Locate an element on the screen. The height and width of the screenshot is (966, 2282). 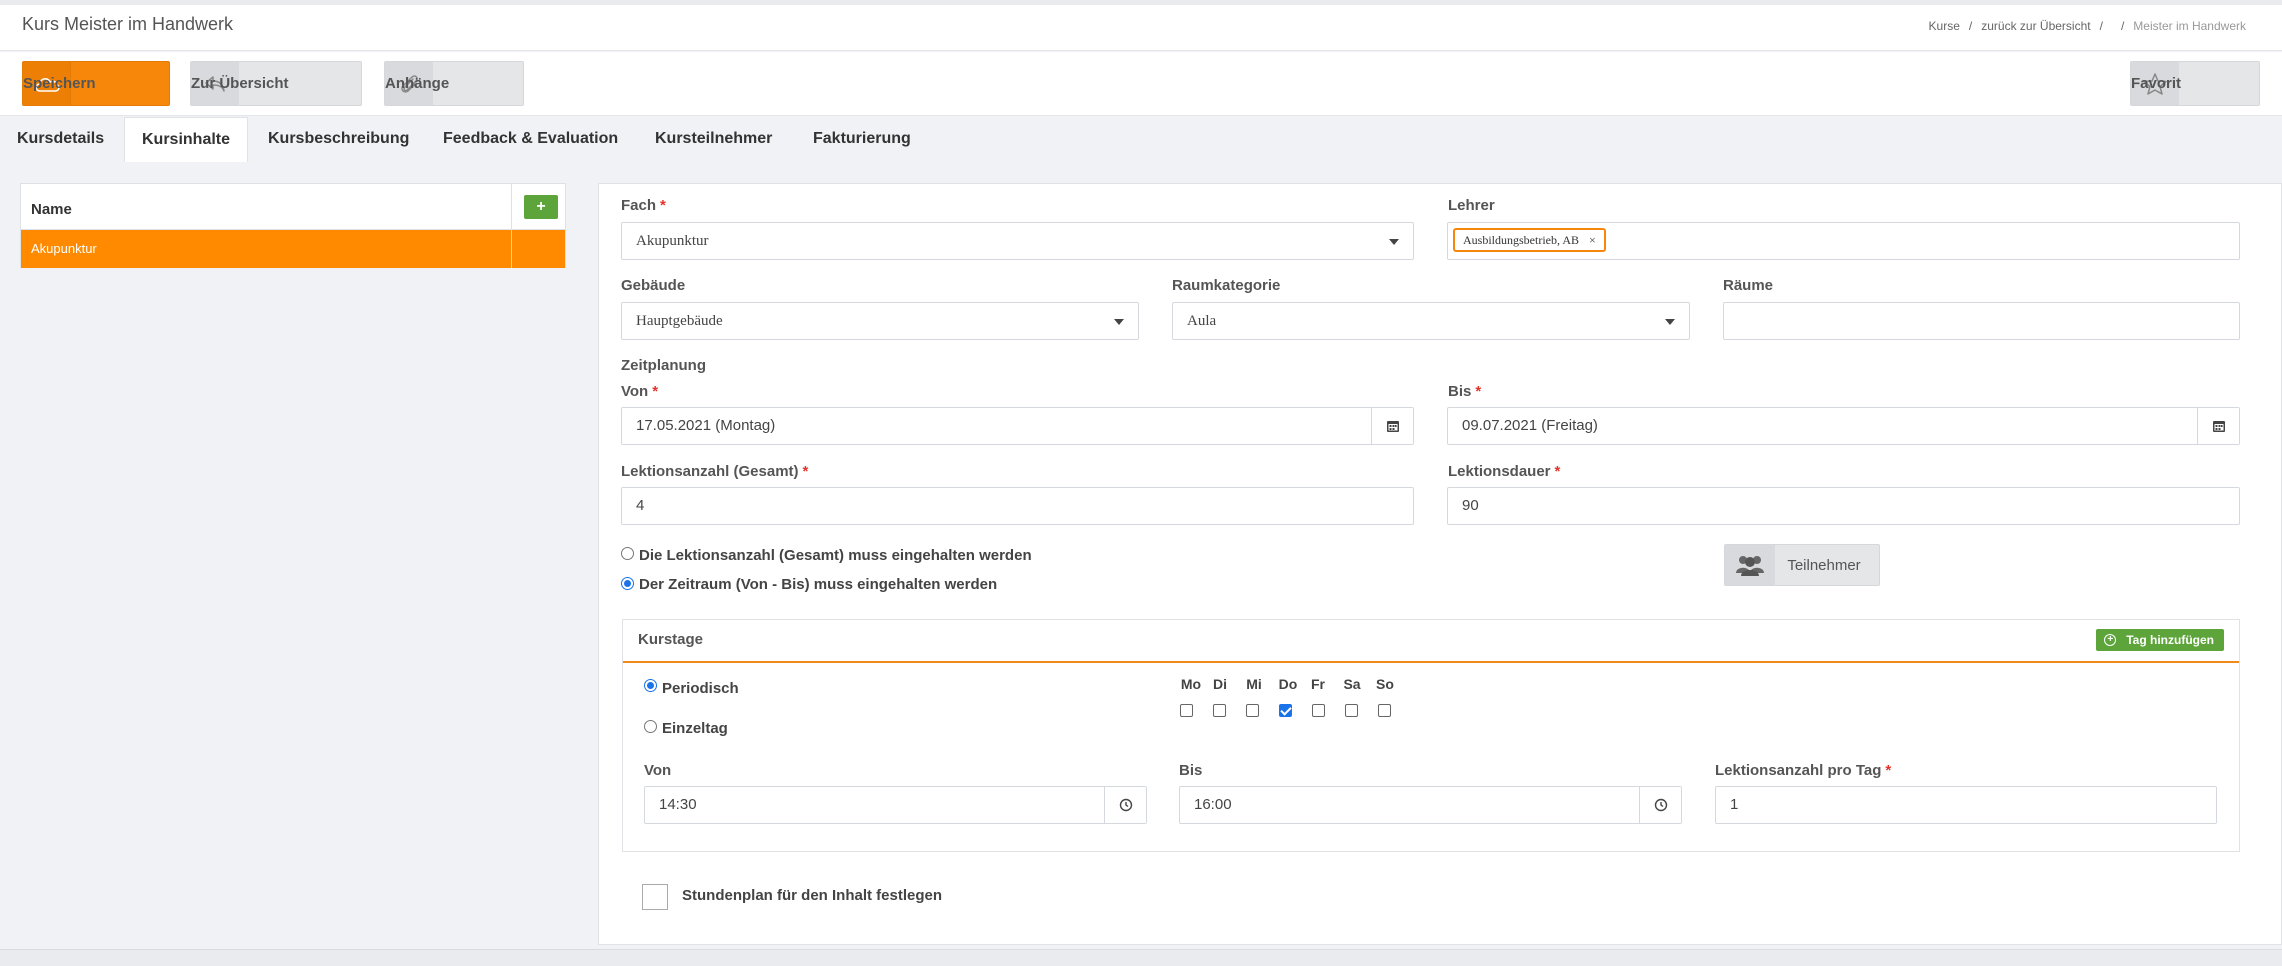
von-label: Von * is located at coordinates (640, 391).